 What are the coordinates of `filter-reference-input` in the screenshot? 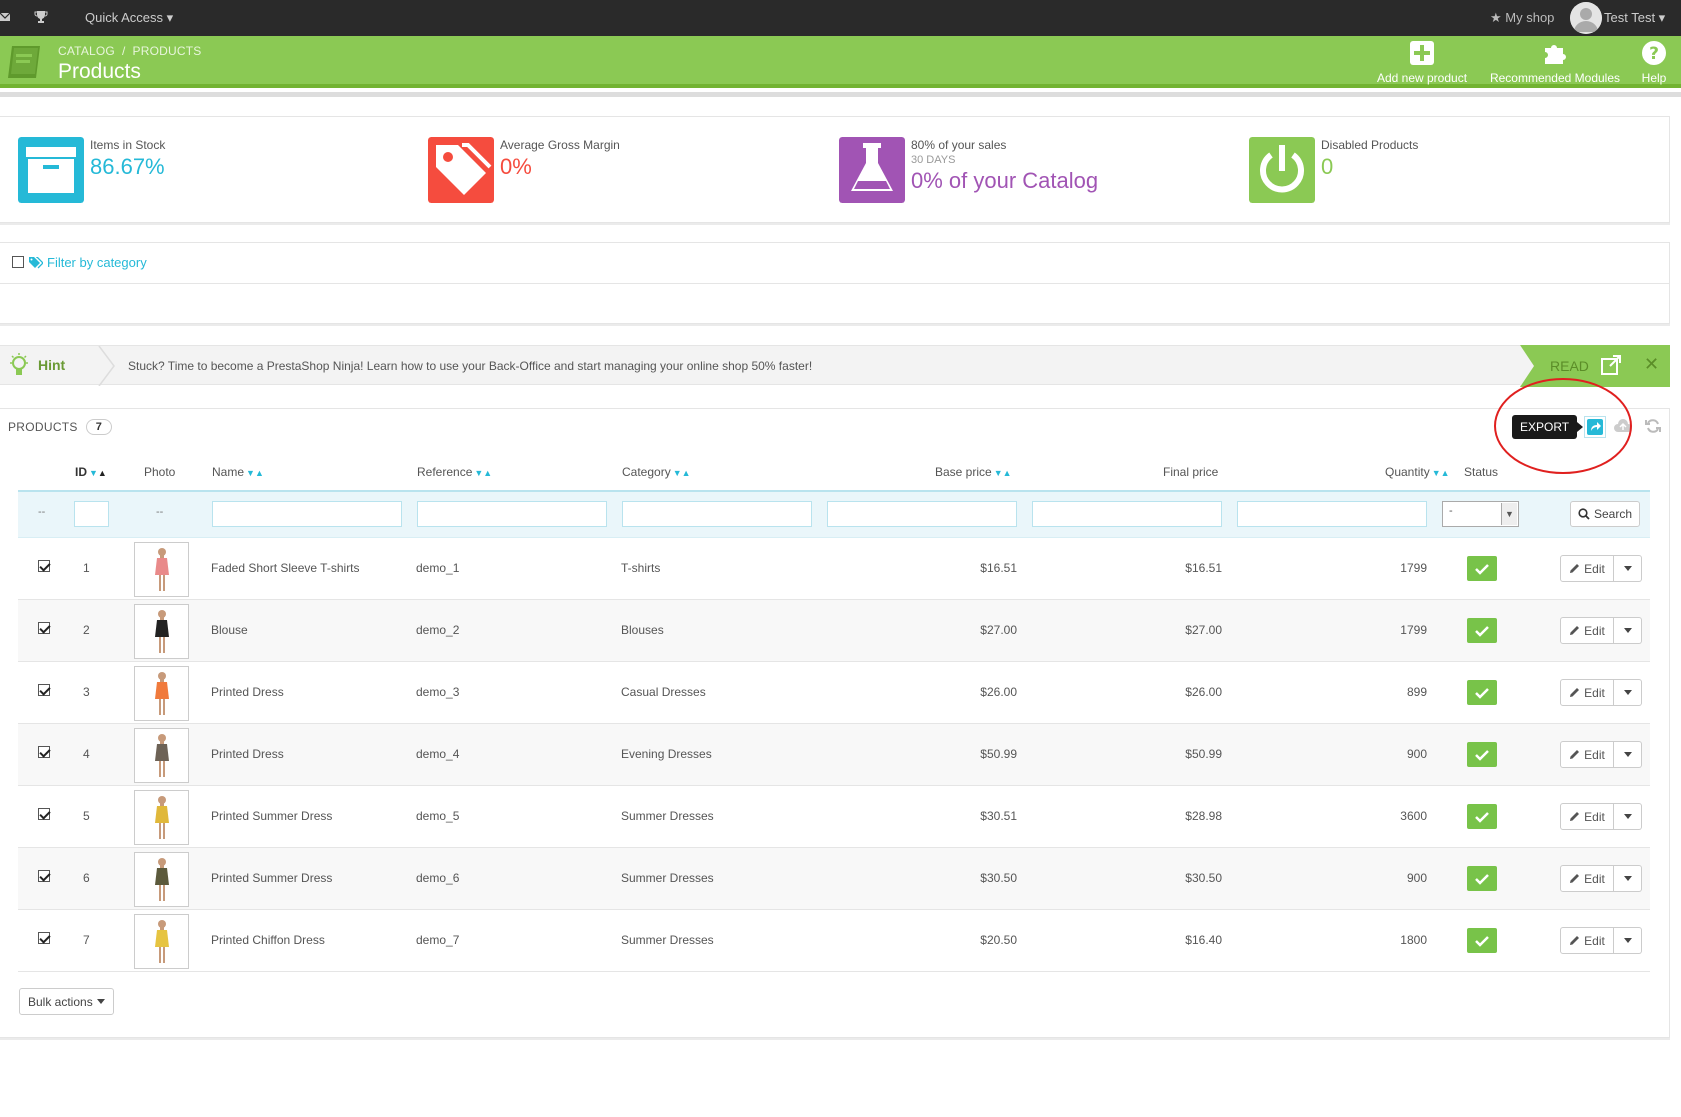 It's located at (512, 514).